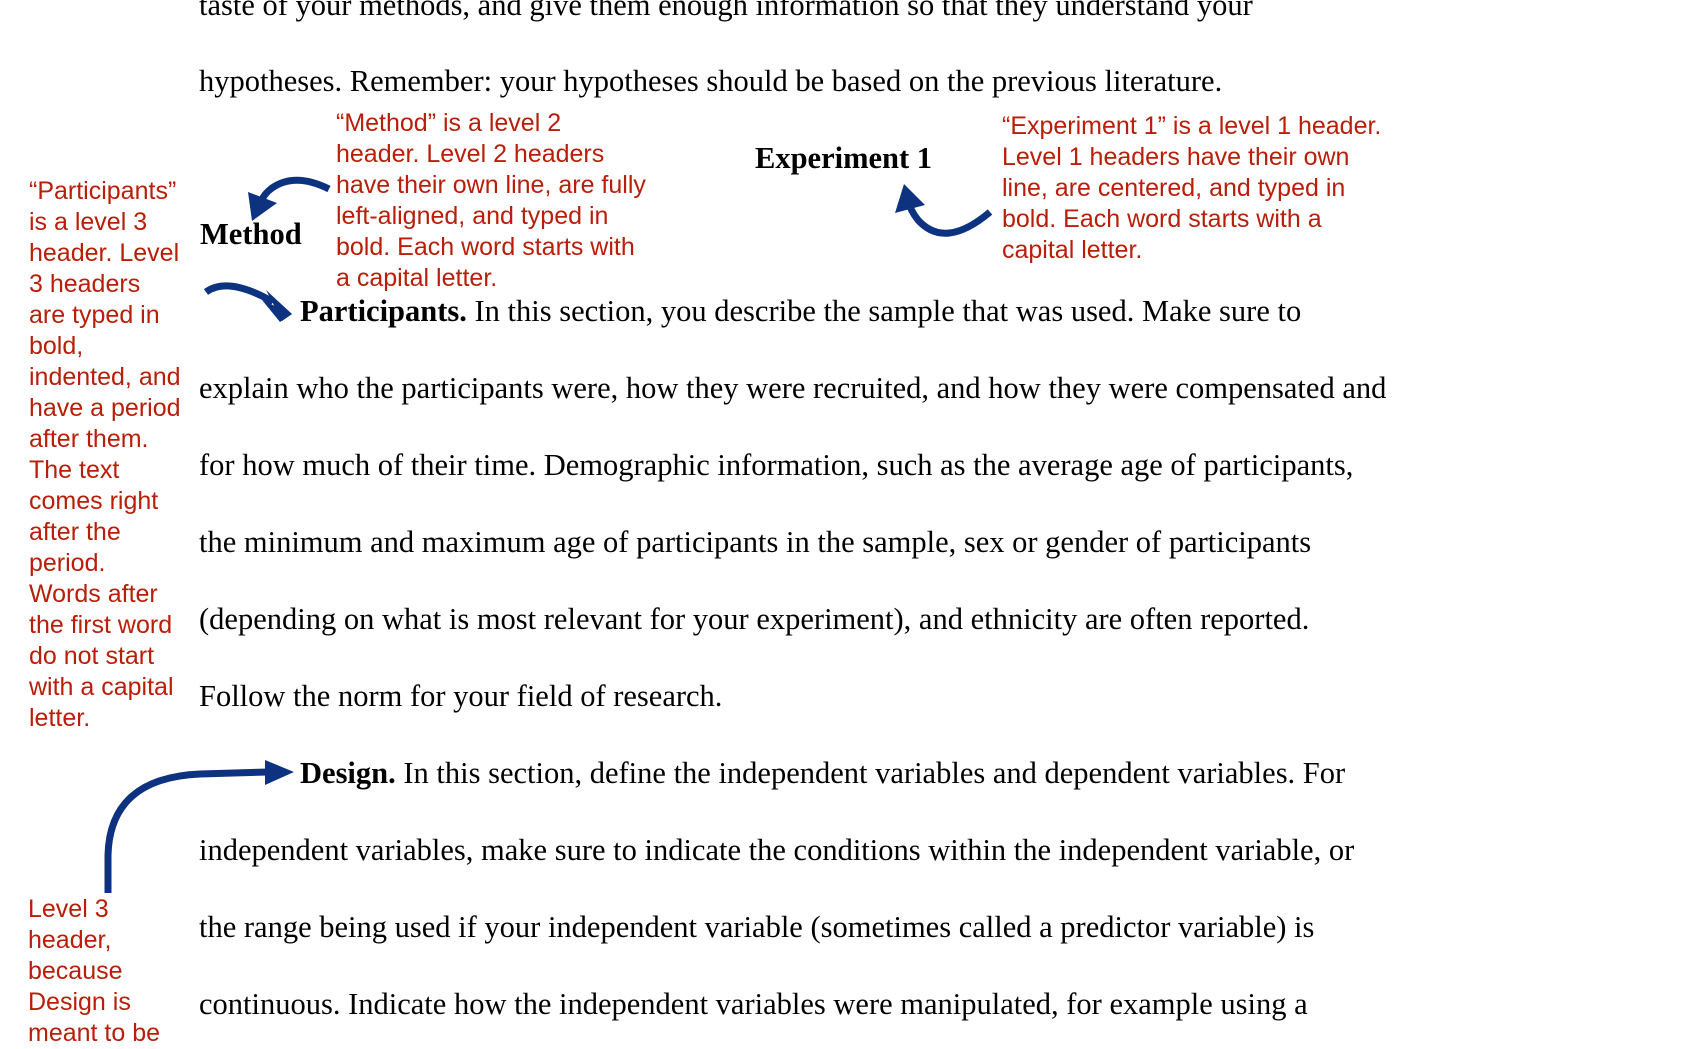 The height and width of the screenshot is (1049, 1696). Describe the element at coordinates (1072, 250) in the screenshot. I see `annotation-line: capital letter.` at that location.